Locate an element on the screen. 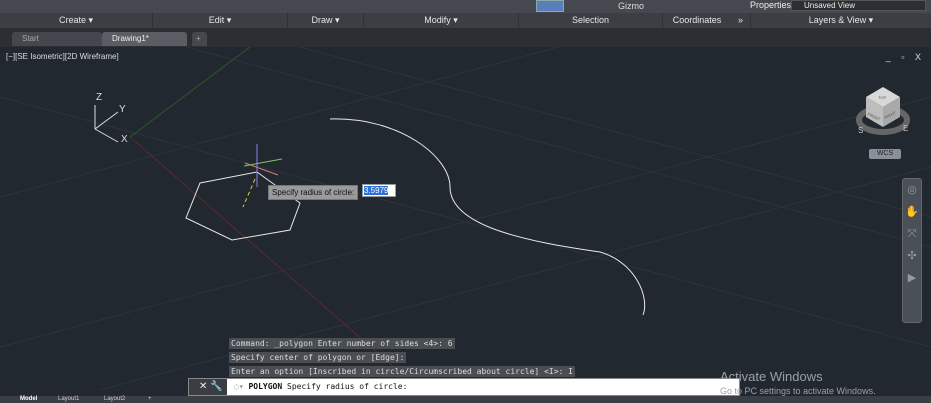  group-modify: Modify ▾ is located at coordinates (441, 21).